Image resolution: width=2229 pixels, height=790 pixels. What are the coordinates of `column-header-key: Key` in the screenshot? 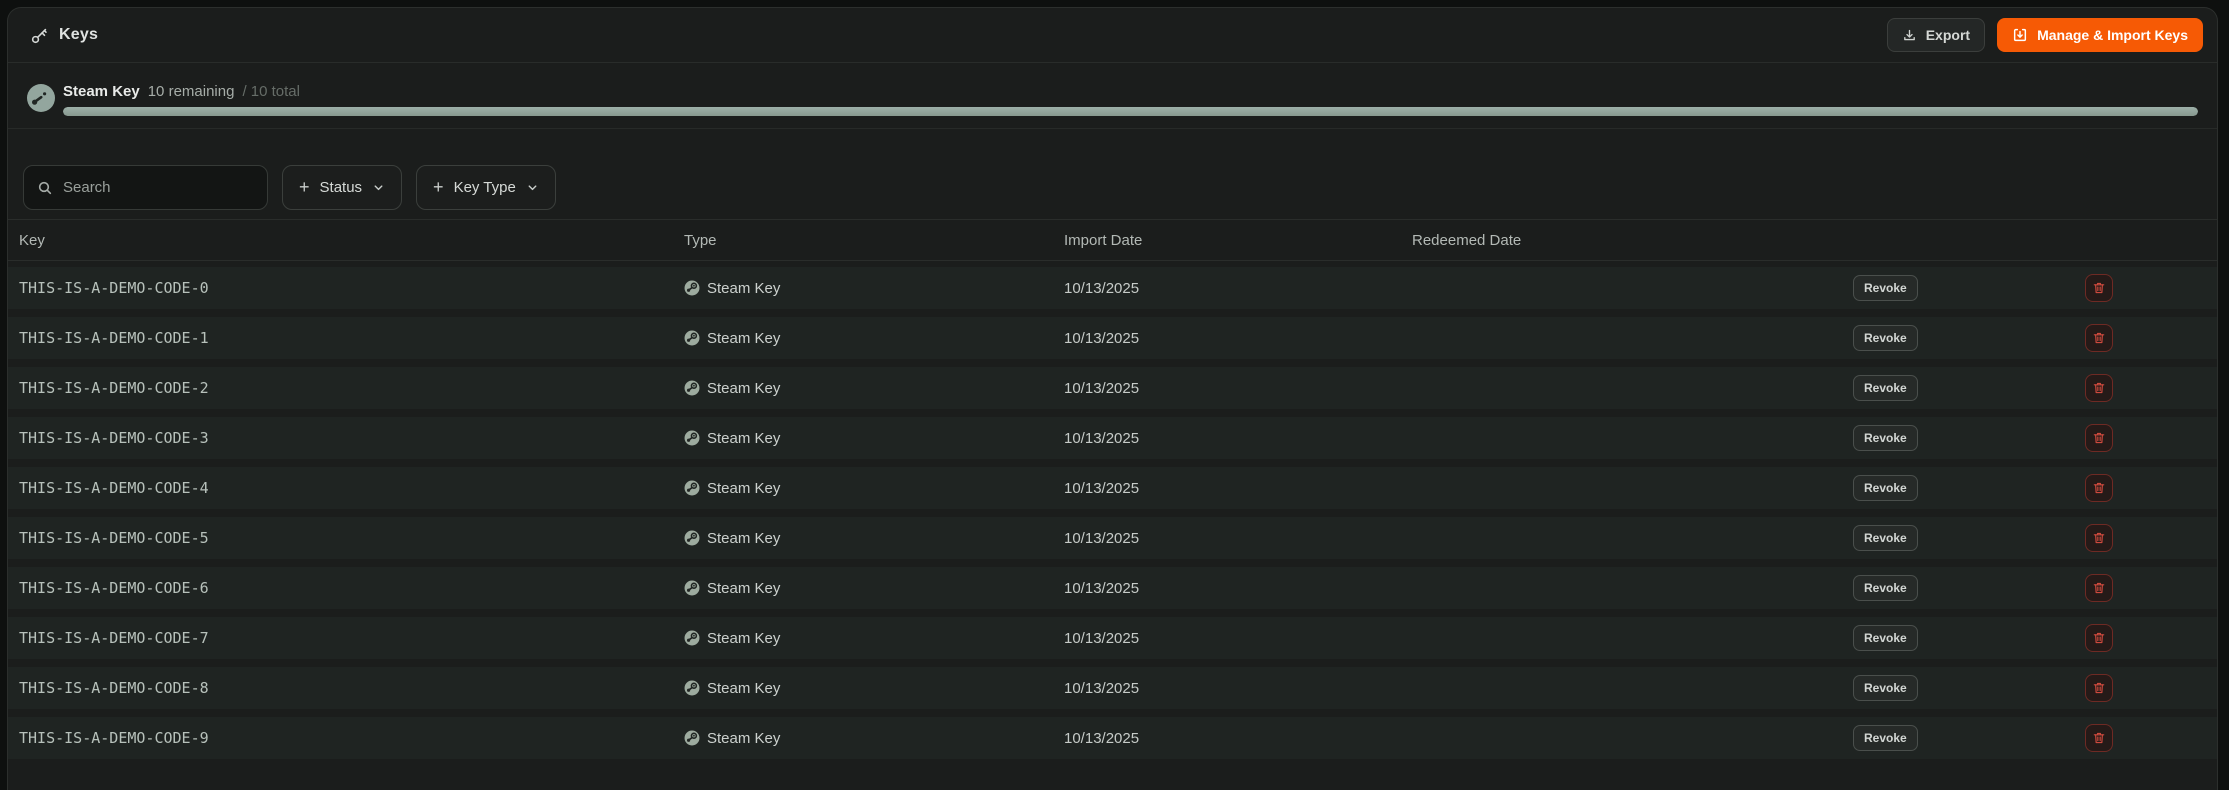 It's located at (32, 240).